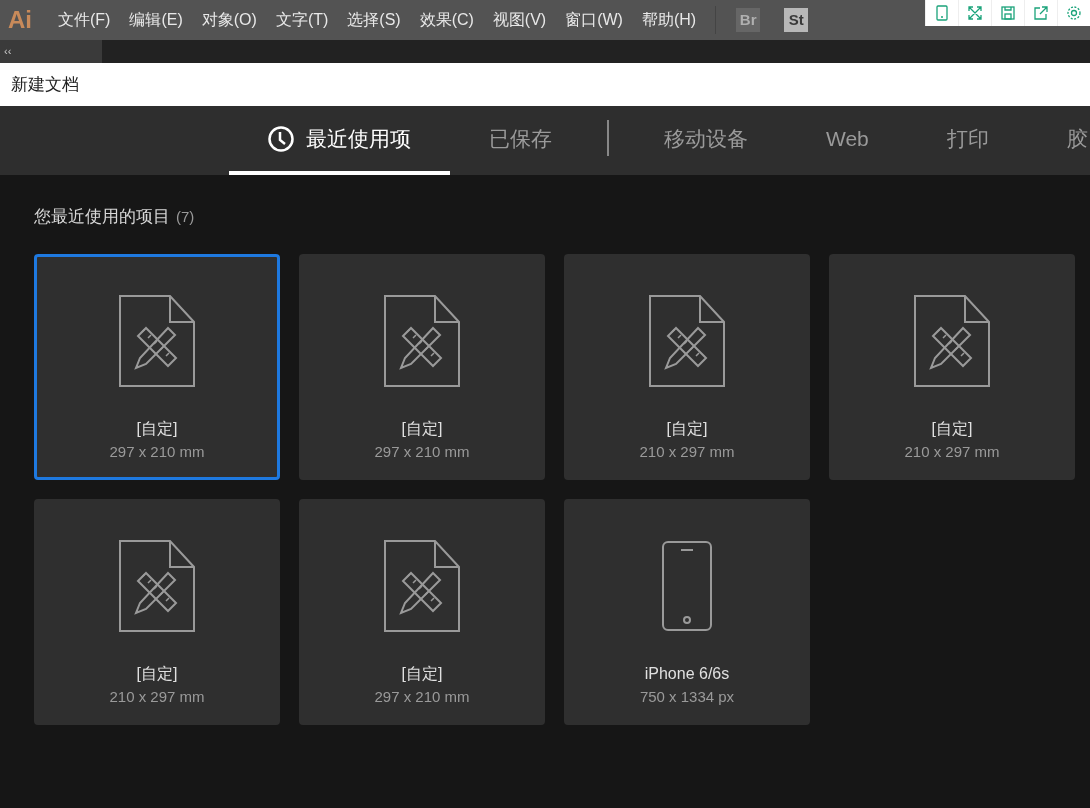 This screenshot has width=1090, height=808. Describe the element at coordinates (281, 138) in the screenshot. I see `clock-icon` at that location.